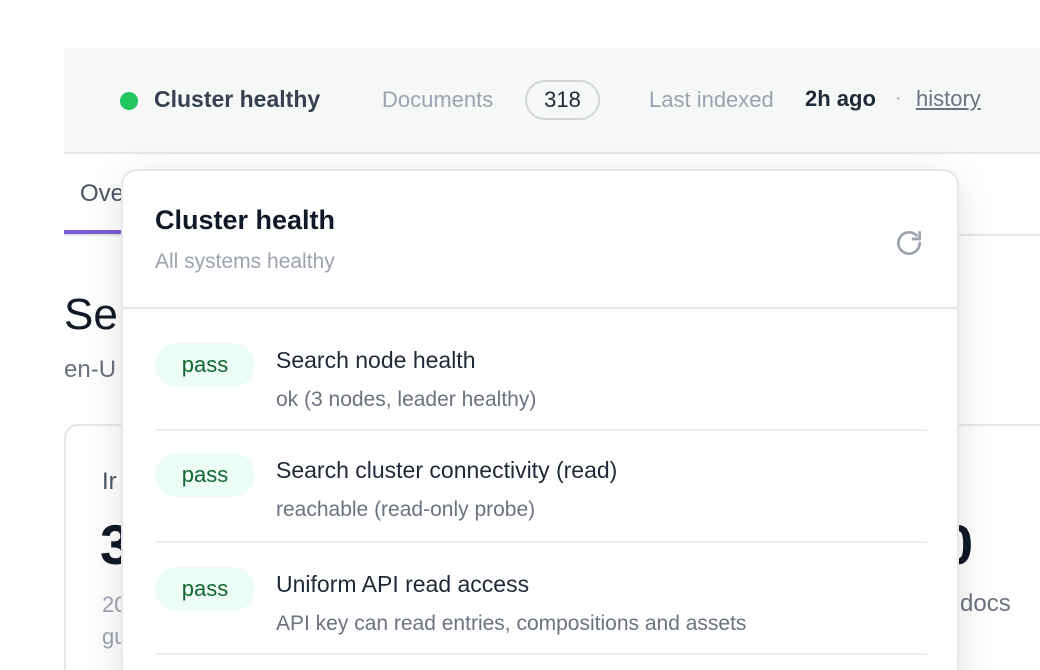 The width and height of the screenshot is (1040, 670). I want to click on refresh-icon, so click(909, 243).